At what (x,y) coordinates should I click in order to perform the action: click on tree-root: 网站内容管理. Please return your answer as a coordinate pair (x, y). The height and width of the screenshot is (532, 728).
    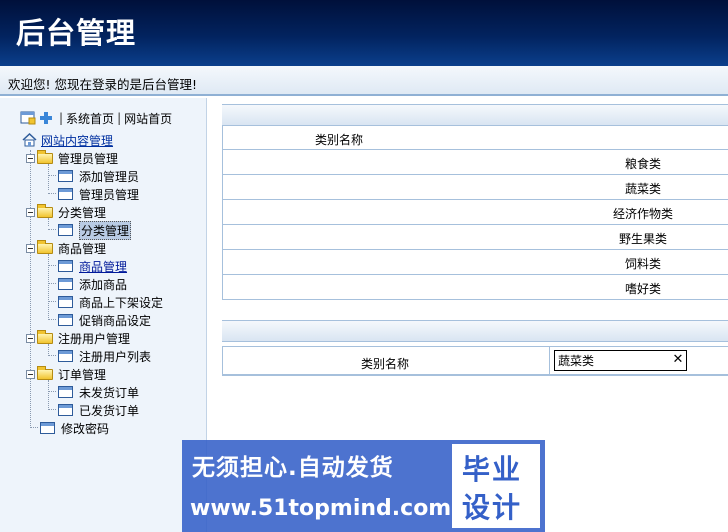
    Looking at the image, I should click on (67, 140).